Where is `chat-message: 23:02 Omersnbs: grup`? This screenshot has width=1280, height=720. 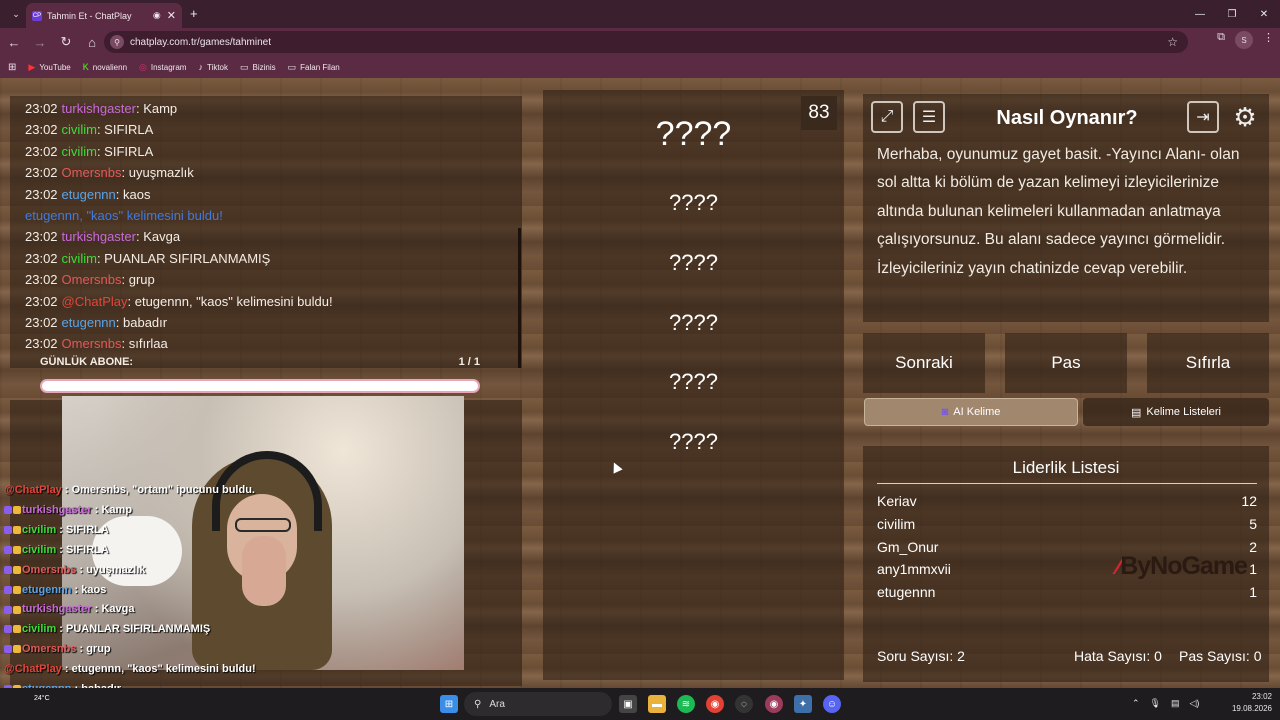
chat-message: 23:02 Omersnbs: grup is located at coordinates (273, 279).